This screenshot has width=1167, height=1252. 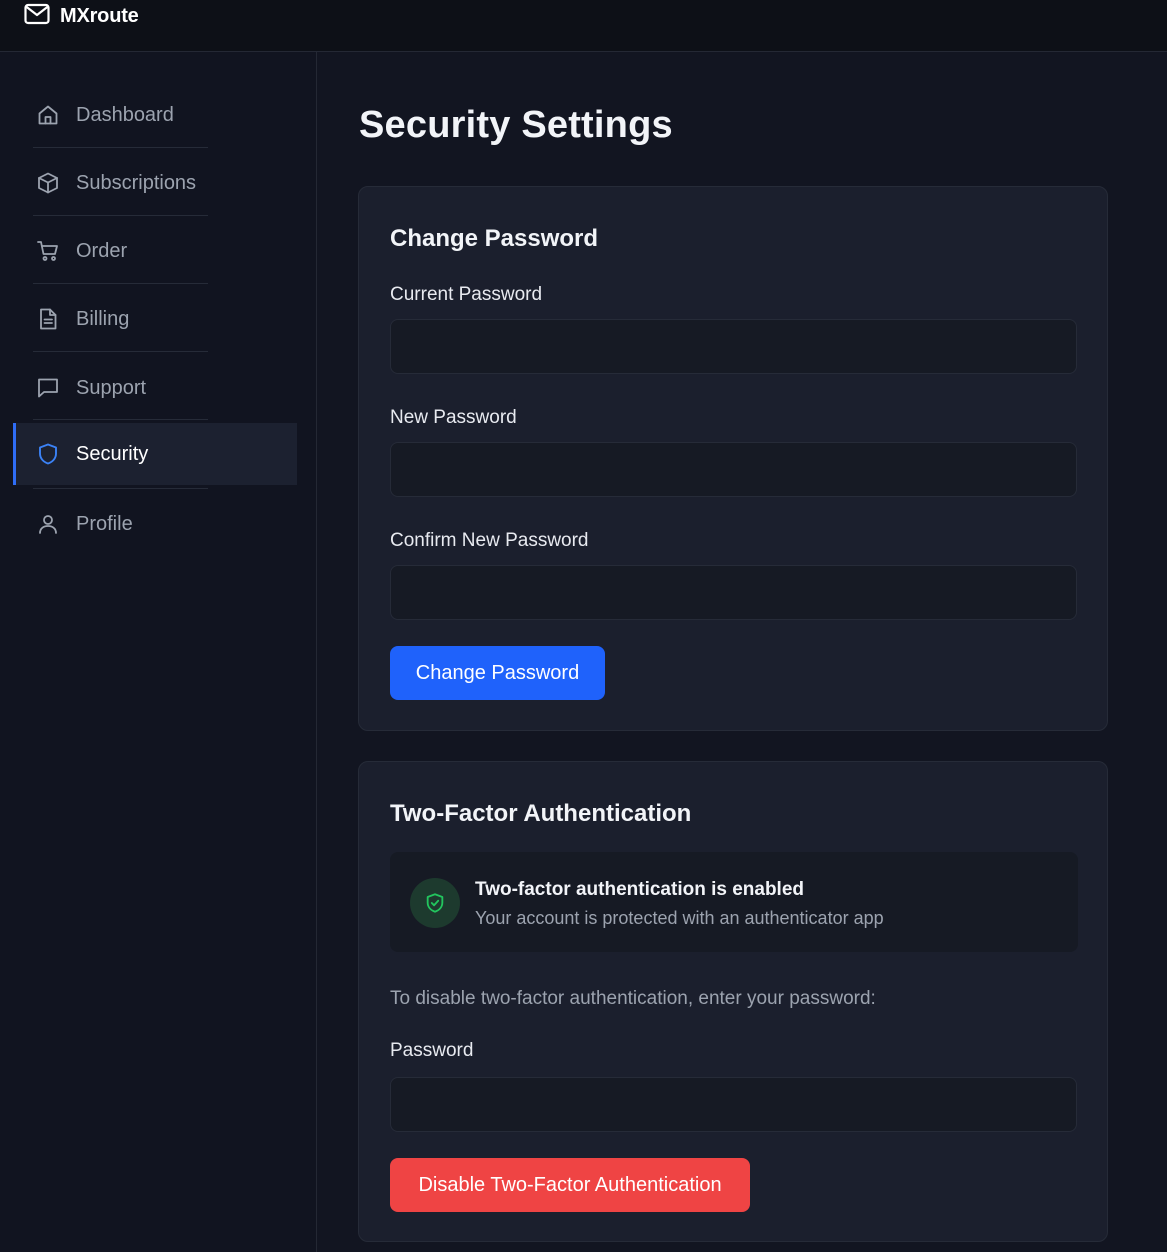 What do you see at coordinates (155, 524) in the screenshot?
I see `sidebar-item-profile: Profile` at bounding box center [155, 524].